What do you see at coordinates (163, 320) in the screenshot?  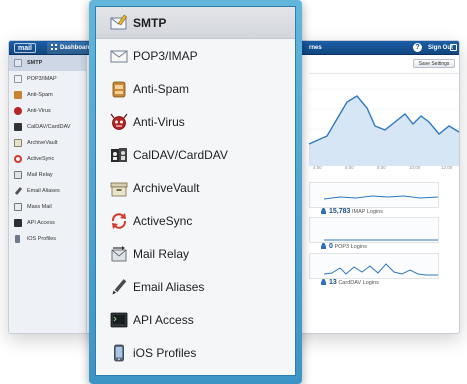 I see `menu-item-label: API Access` at bounding box center [163, 320].